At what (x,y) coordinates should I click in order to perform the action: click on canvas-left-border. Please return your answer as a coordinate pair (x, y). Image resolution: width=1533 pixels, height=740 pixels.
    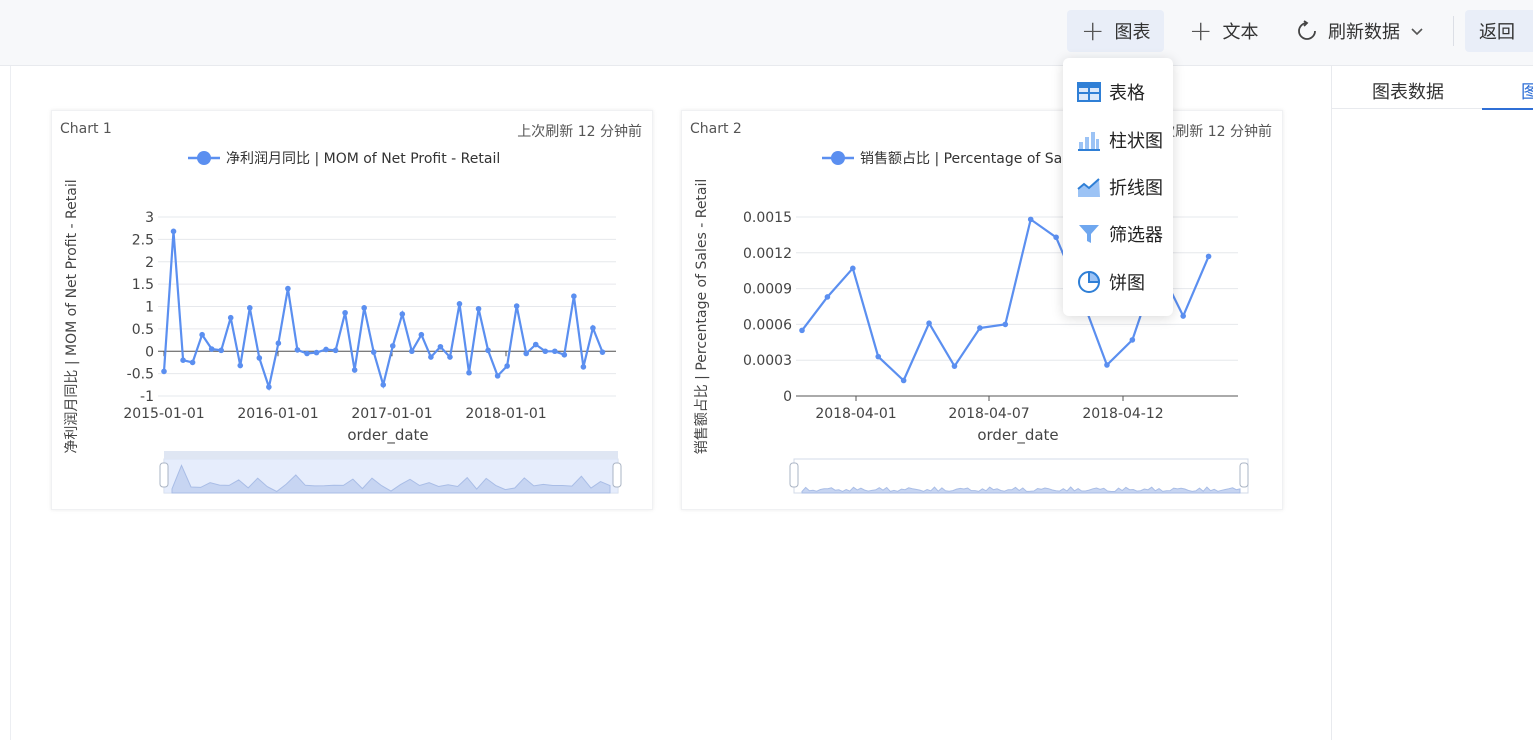
    Looking at the image, I should click on (10, 403).